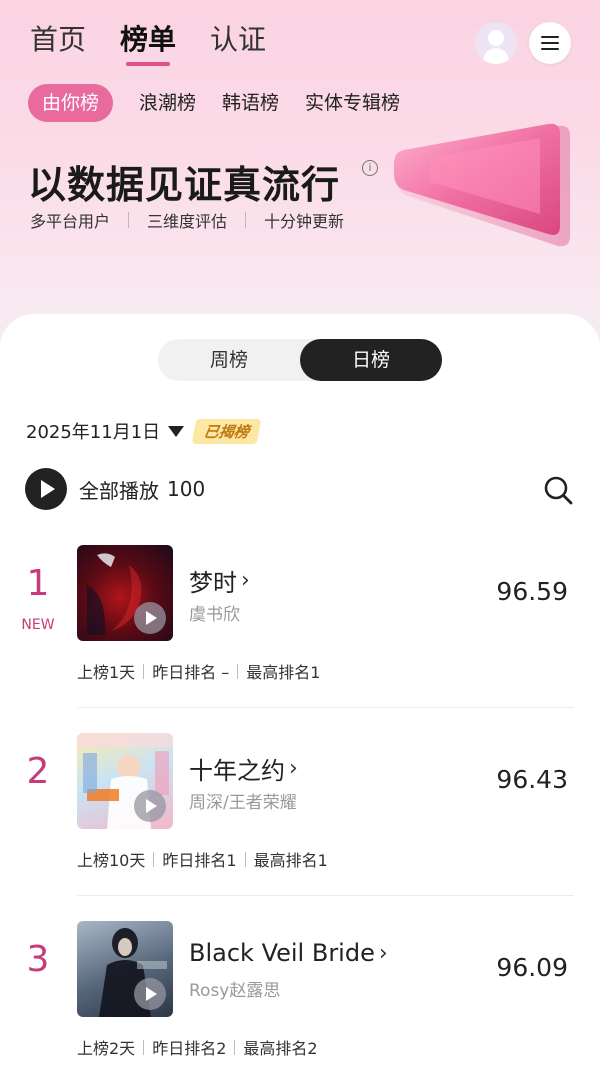 The width and height of the screenshot is (600, 1080). I want to click on song-stats: 上榜1天 昨日排名 – 最高排名1, so click(198, 671).